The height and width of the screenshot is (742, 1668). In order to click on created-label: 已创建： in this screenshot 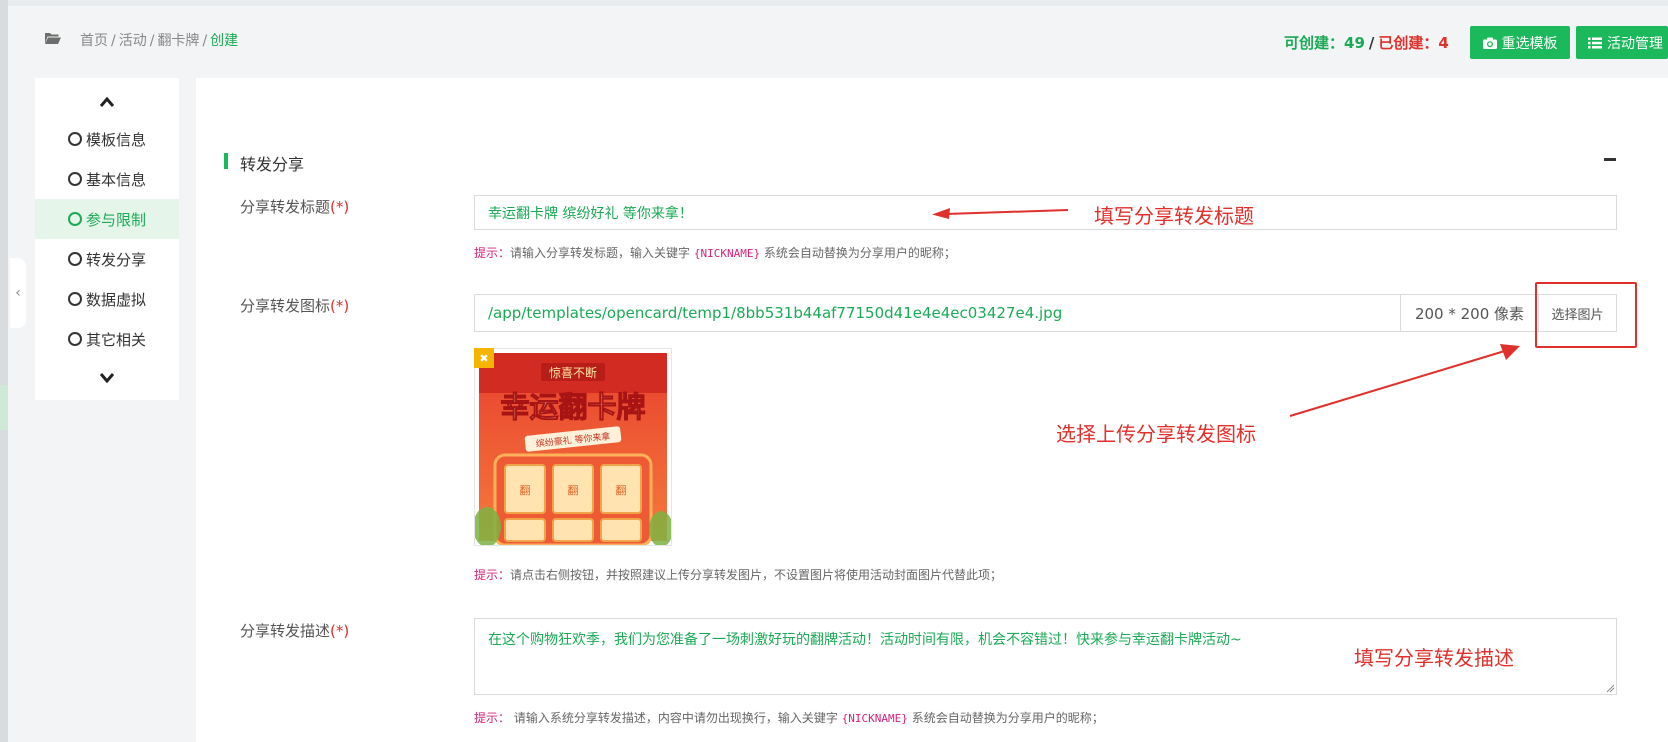, I will do `click(1408, 43)`.